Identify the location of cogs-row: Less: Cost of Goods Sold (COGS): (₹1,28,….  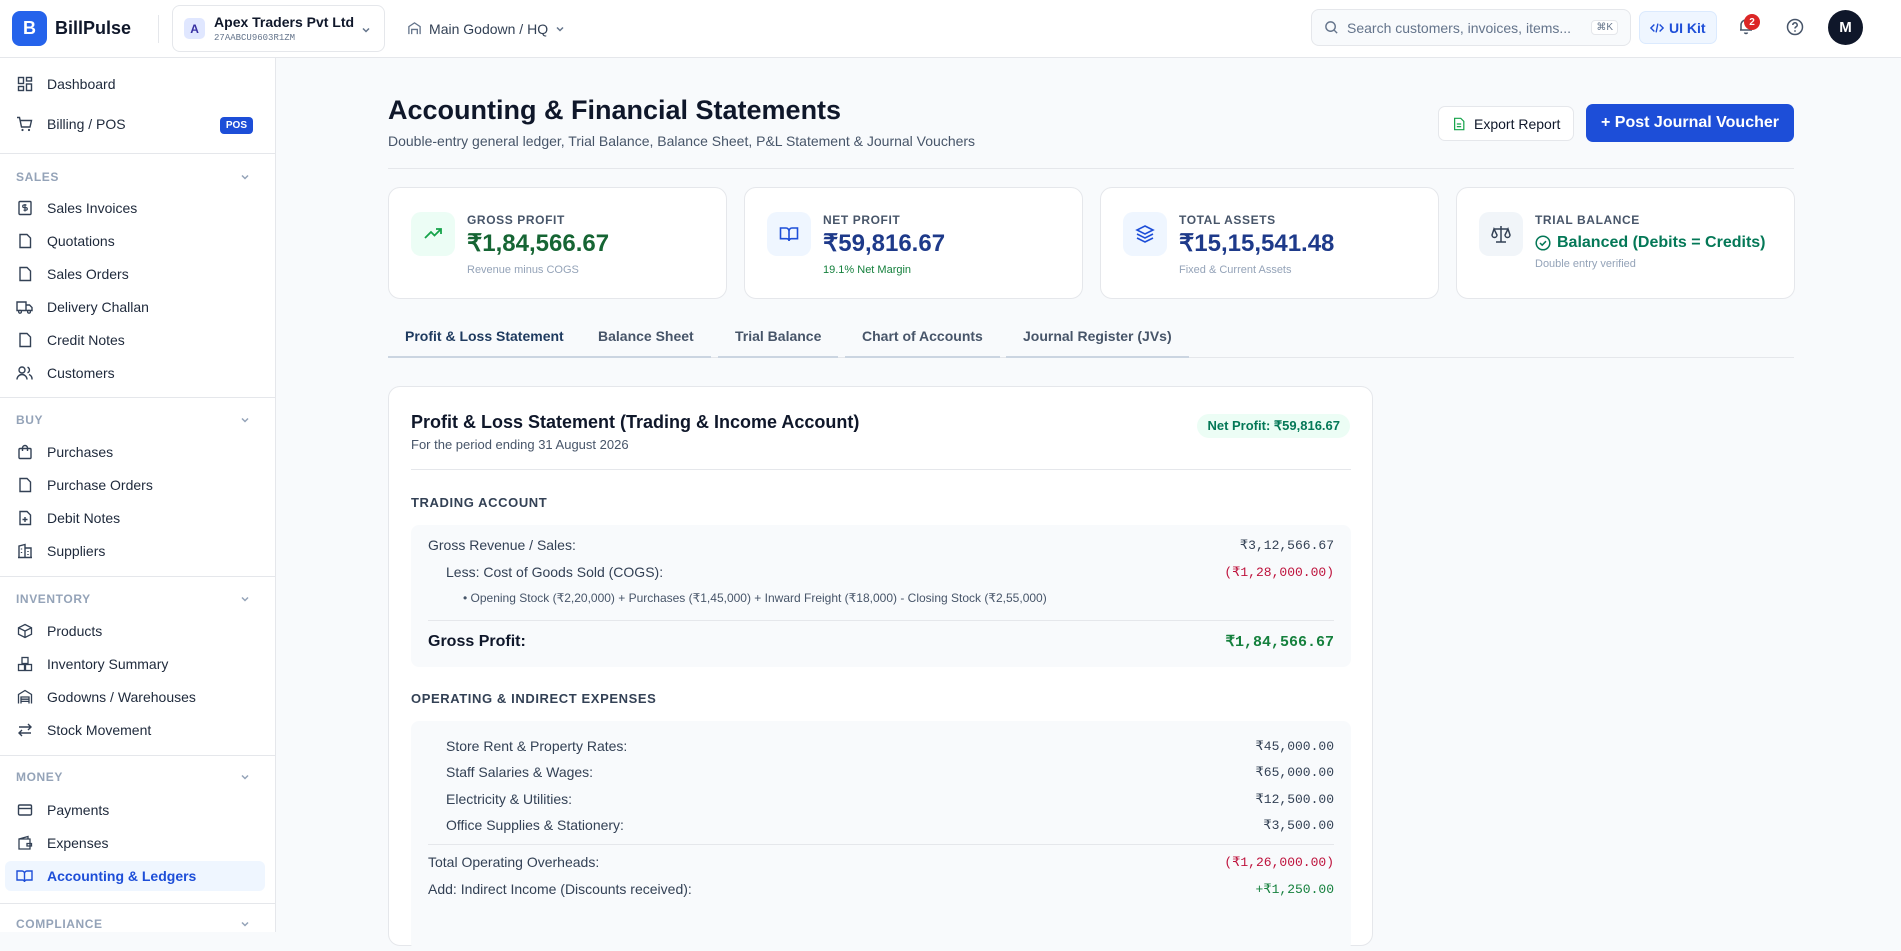
(881, 572).